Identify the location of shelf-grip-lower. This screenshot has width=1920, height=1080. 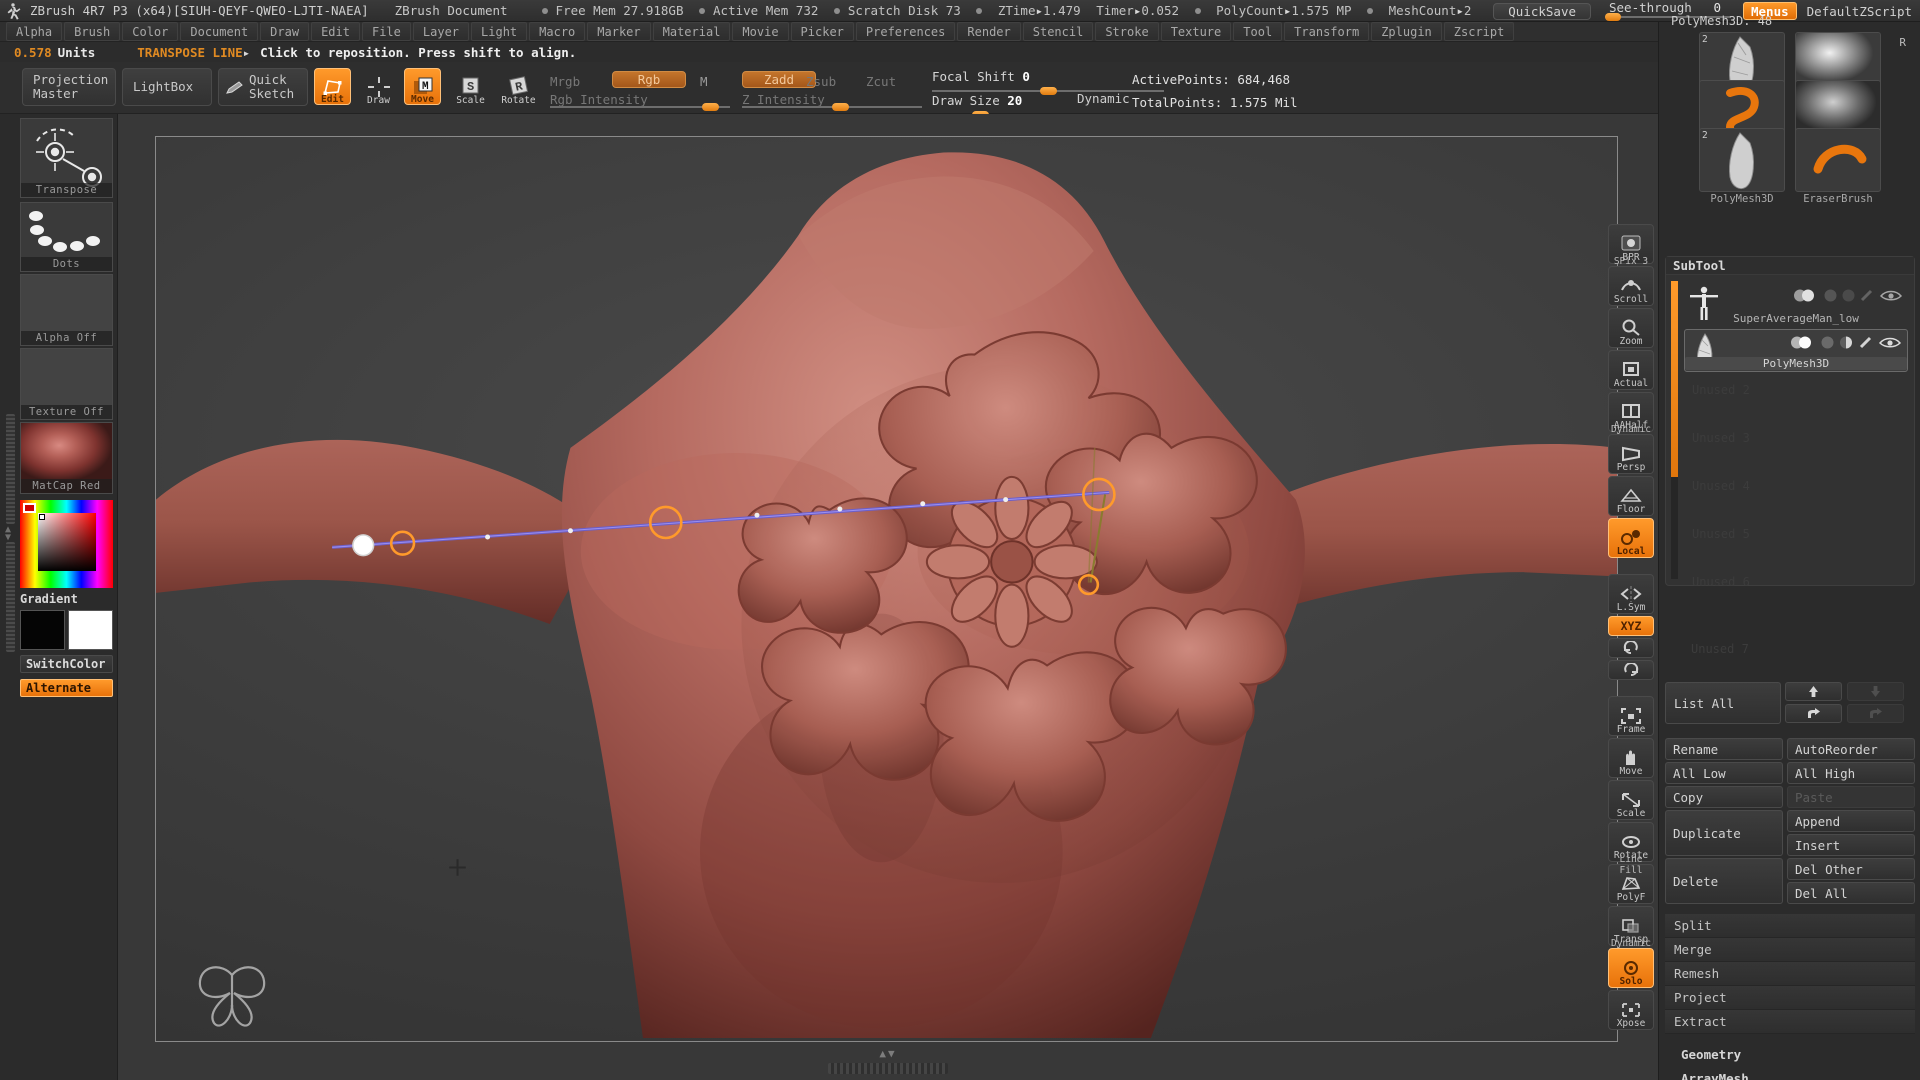
(10, 597).